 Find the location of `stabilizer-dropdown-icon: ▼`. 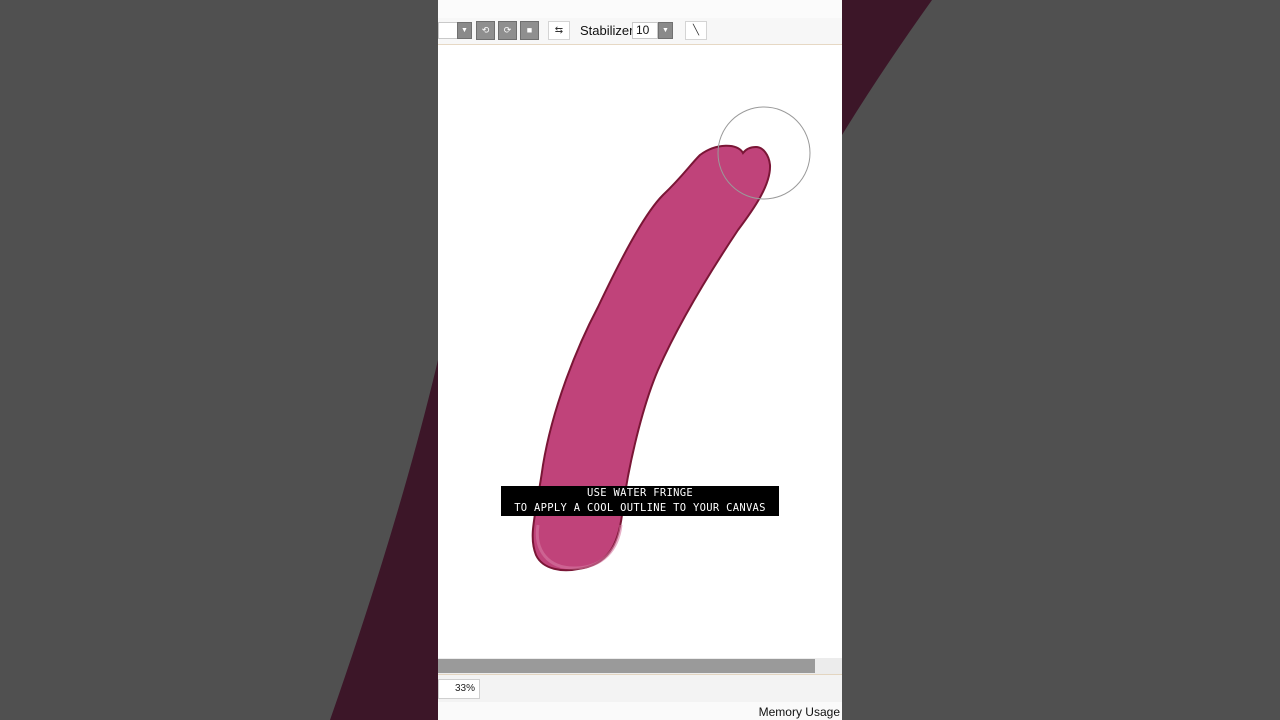

stabilizer-dropdown-icon: ▼ is located at coordinates (665, 30).